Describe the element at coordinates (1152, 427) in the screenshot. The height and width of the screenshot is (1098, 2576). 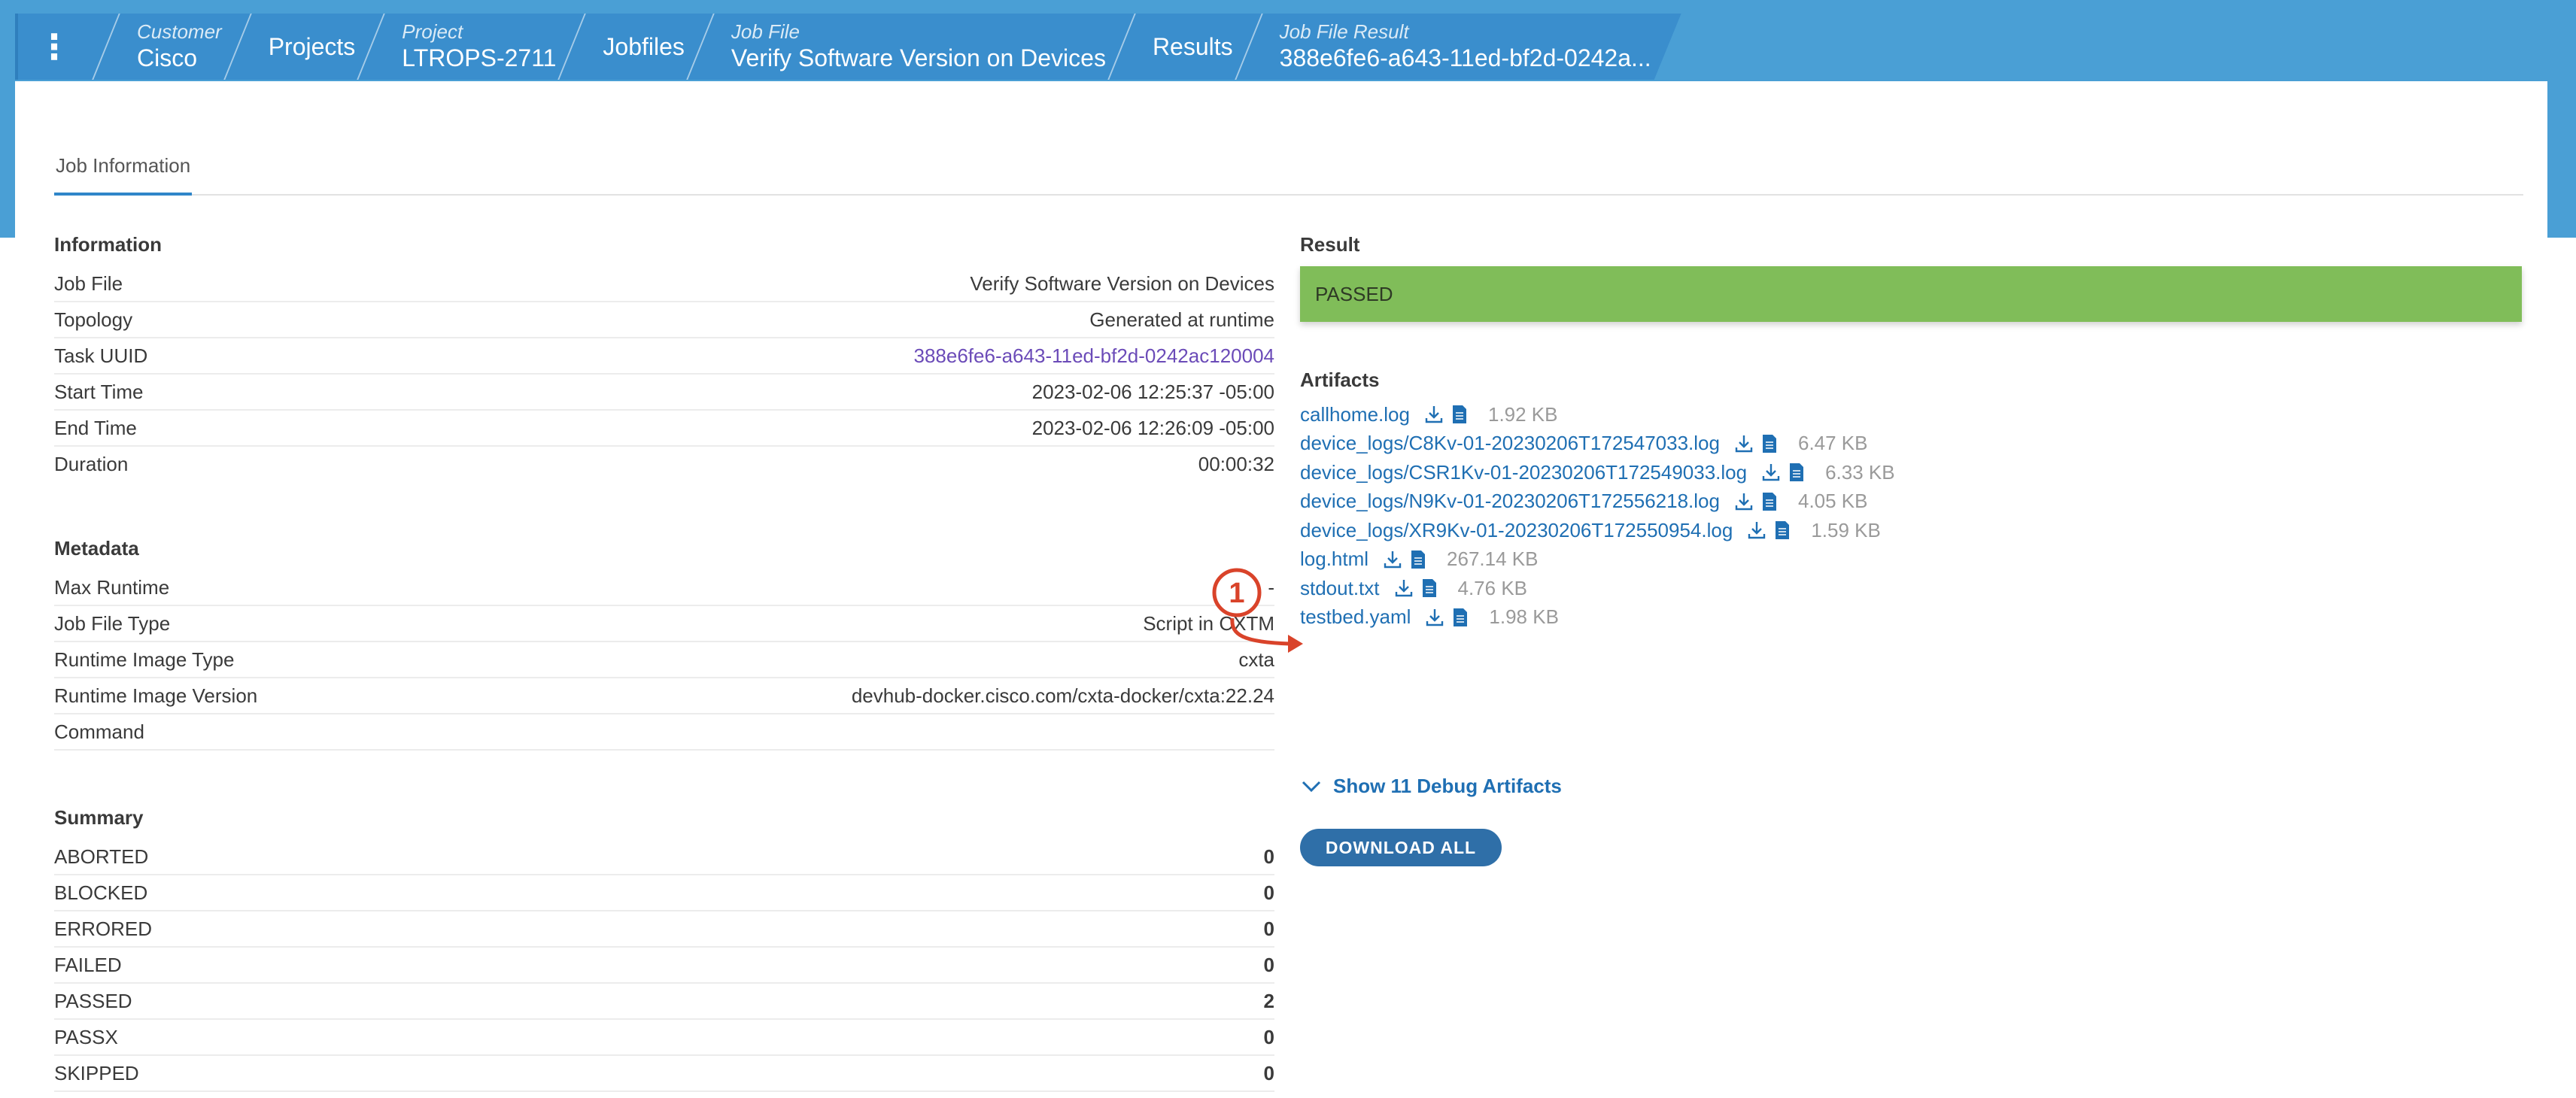
I see `info-value: 2023-02-06 12:26:09 -05:00` at that location.